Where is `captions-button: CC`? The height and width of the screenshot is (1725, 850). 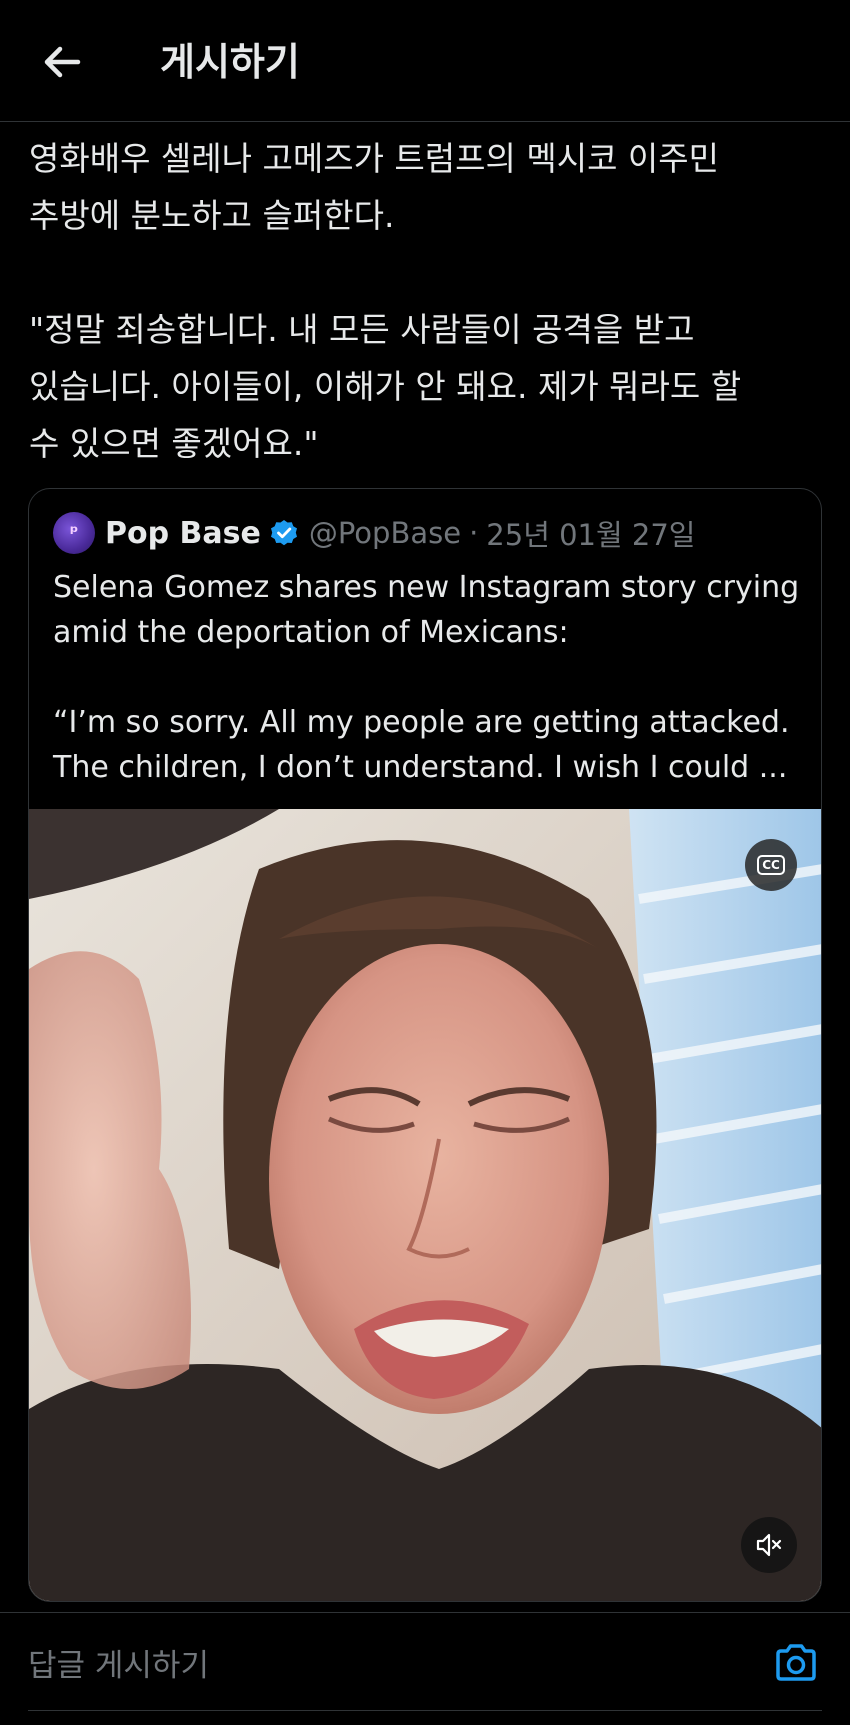
captions-button: CC is located at coordinates (771, 865).